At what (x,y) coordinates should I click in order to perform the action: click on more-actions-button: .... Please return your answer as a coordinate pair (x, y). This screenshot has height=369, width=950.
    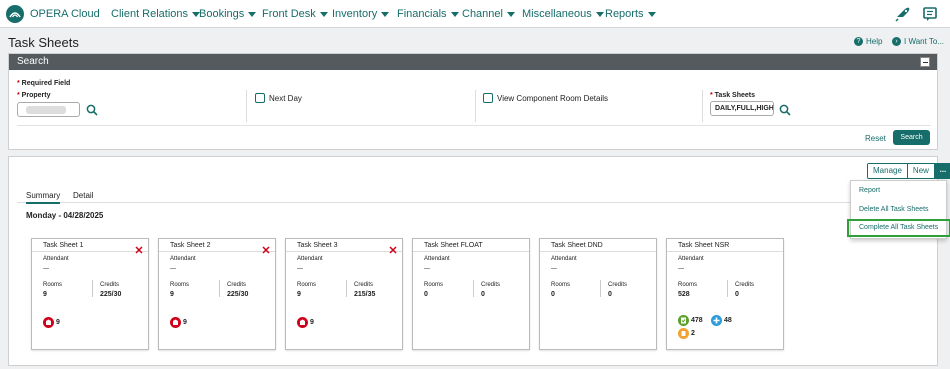
    Looking at the image, I should click on (942, 171).